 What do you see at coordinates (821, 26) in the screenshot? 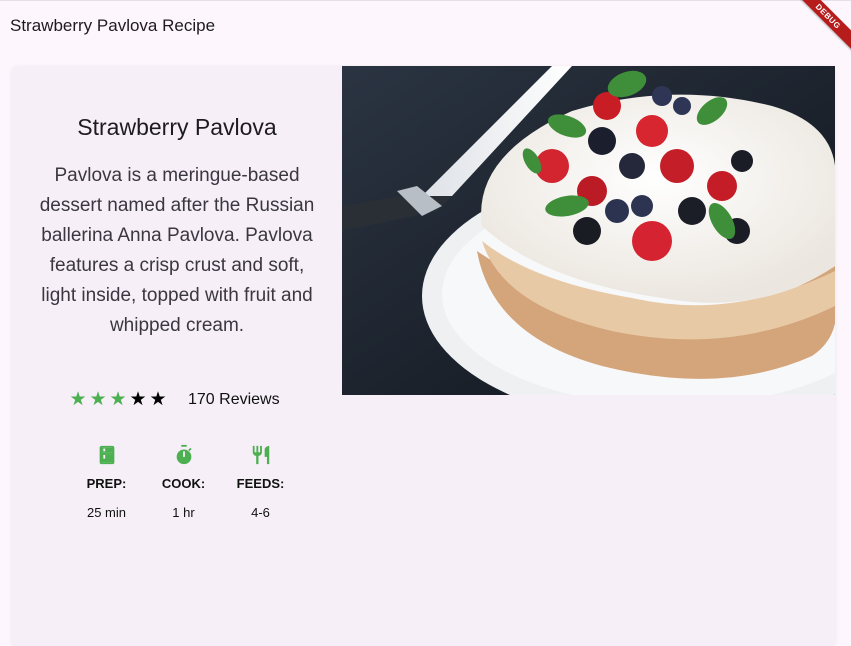
I see `debug-banner: DEBUG` at bounding box center [821, 26].